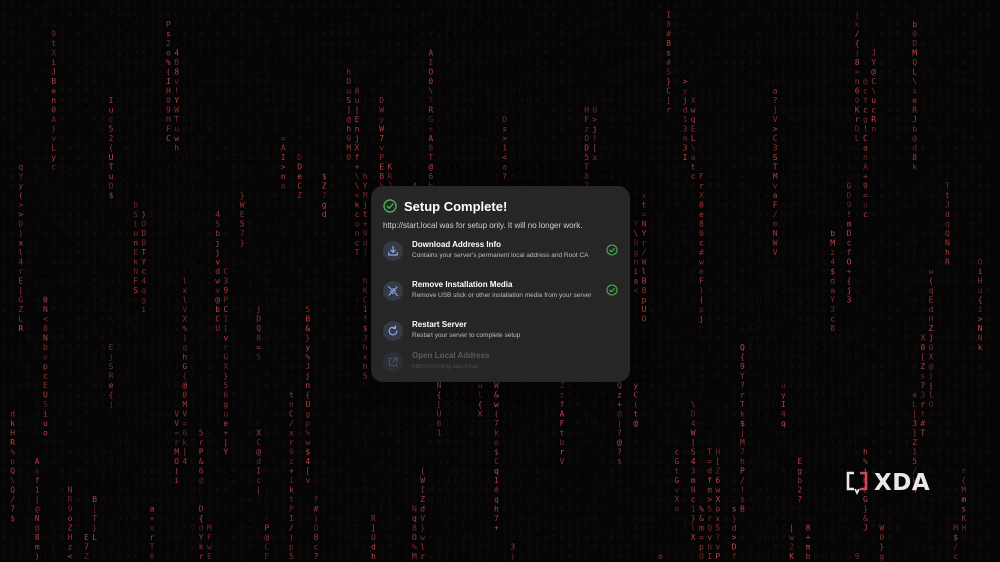  What do you see at coordinates (406, 499) in the screenshot?
I see `svg-text: D` at bounding box center [406, 499].